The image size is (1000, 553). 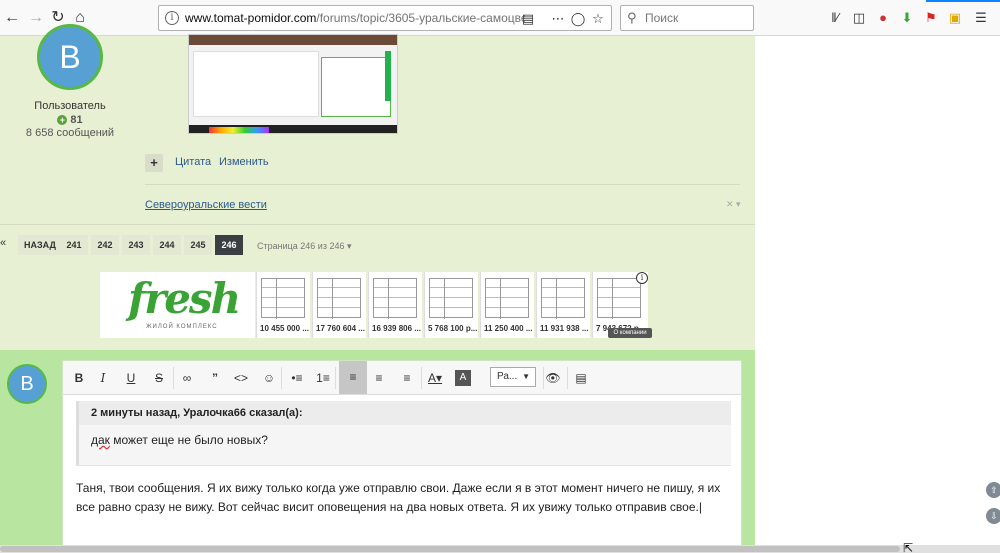 I want to click on download-icon: ⬇, so click(x=907, y=18).